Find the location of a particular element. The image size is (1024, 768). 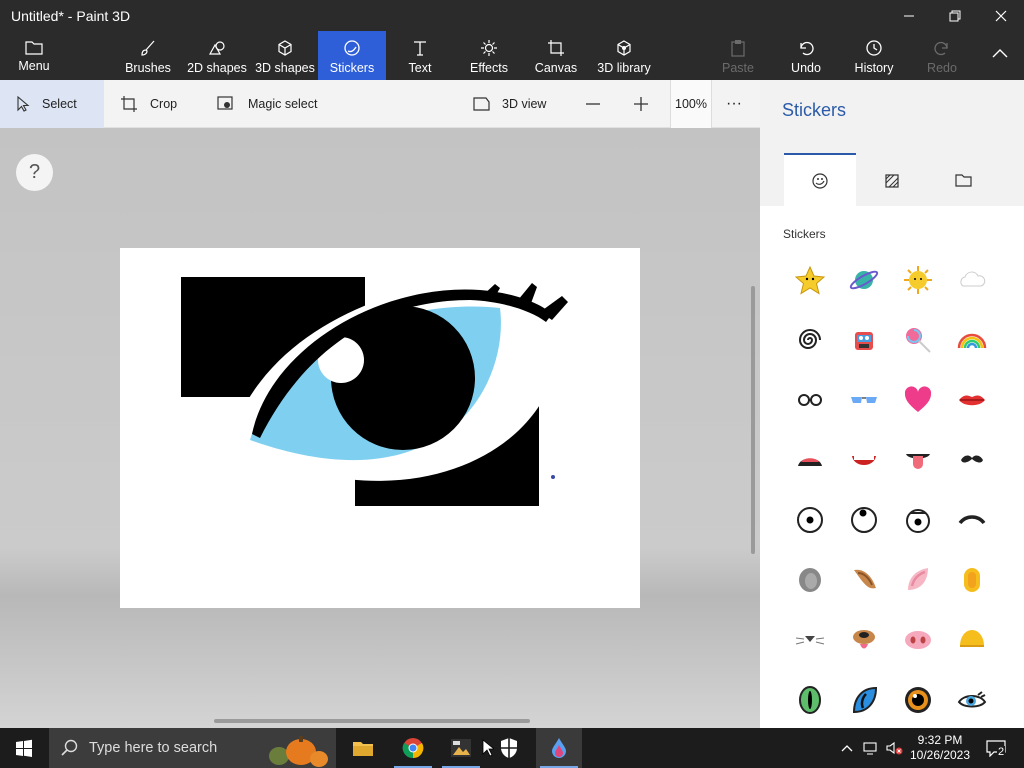

3d-shapes-button: 3D shapes is located at coordinates (285, 55).